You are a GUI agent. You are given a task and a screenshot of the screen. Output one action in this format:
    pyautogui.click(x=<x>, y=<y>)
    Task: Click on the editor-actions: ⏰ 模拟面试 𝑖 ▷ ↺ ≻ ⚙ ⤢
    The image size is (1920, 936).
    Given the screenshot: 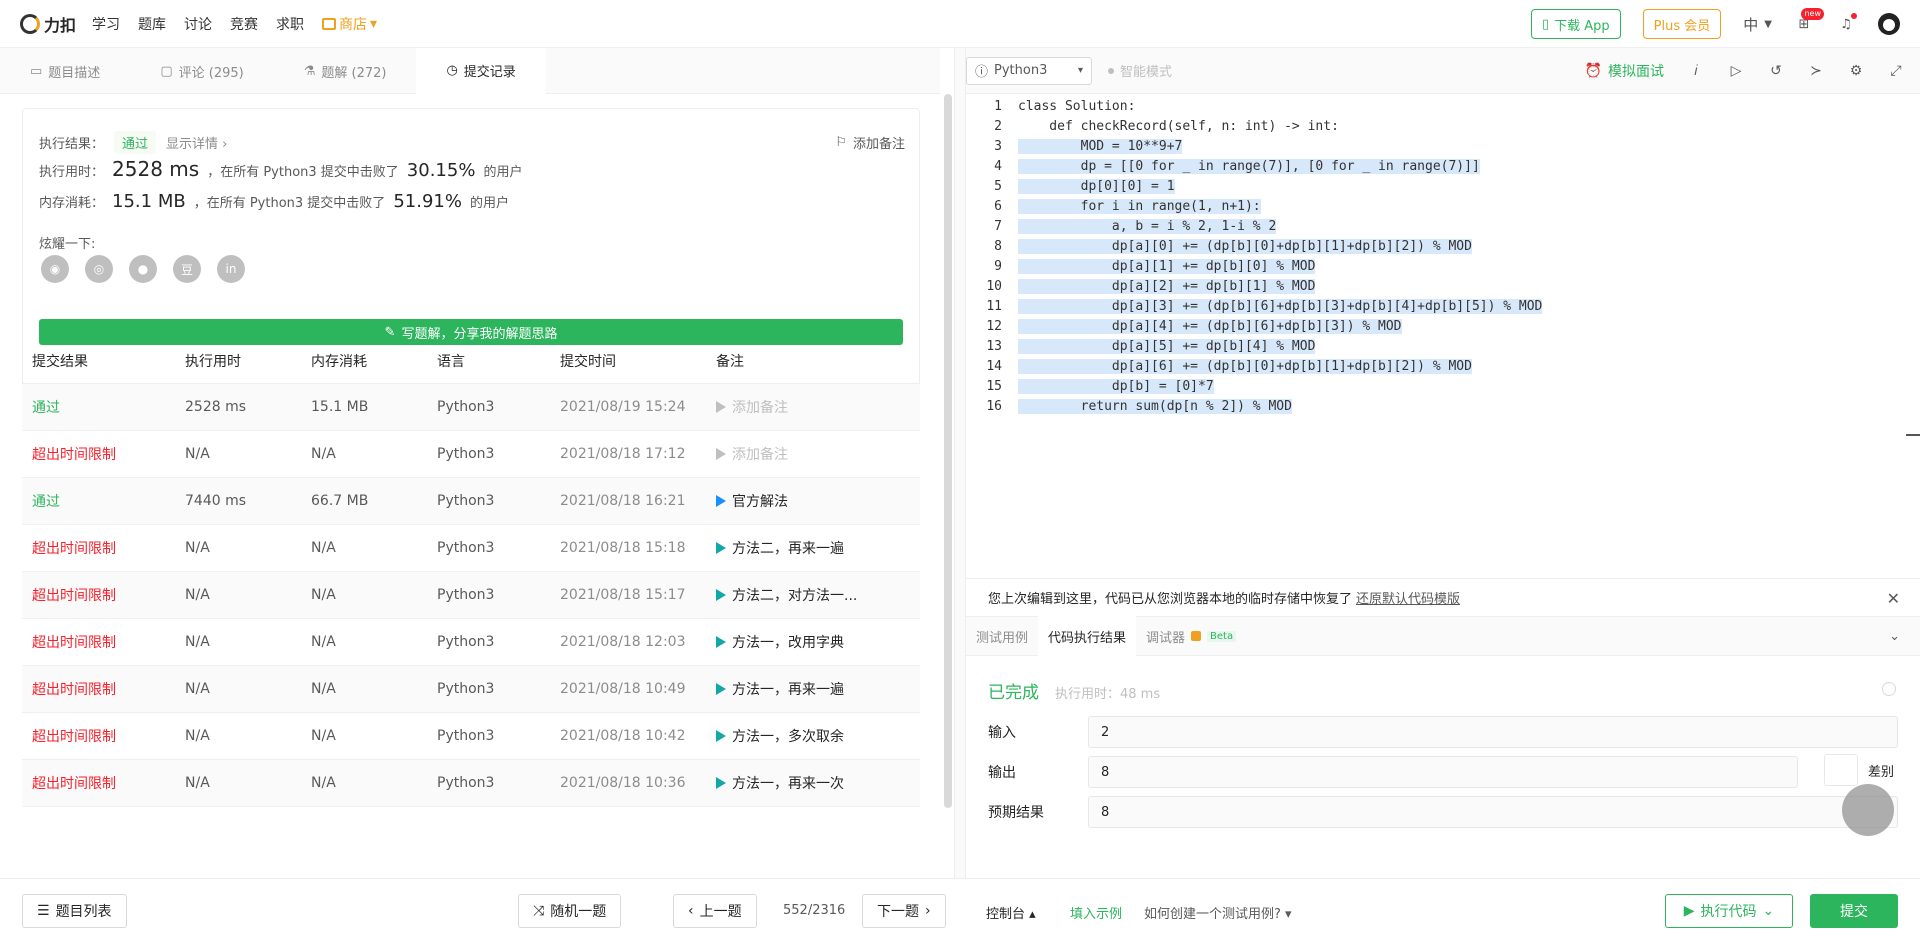 What is the action you would take?
    pyautogui.click(x=1744, y=71)
    